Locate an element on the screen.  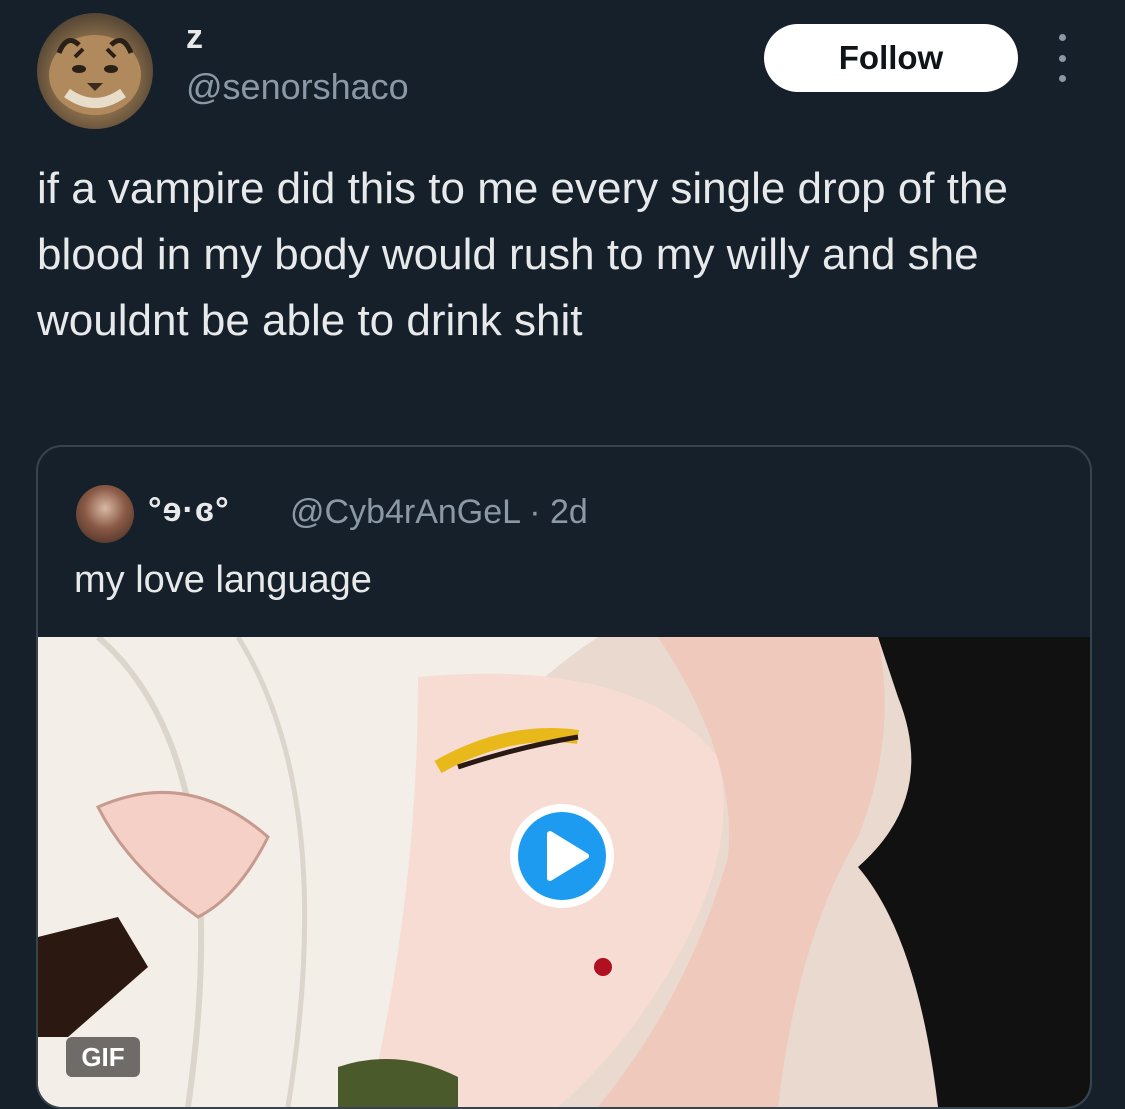
gif-badge: GIF is located at coordinates (103, 1057).